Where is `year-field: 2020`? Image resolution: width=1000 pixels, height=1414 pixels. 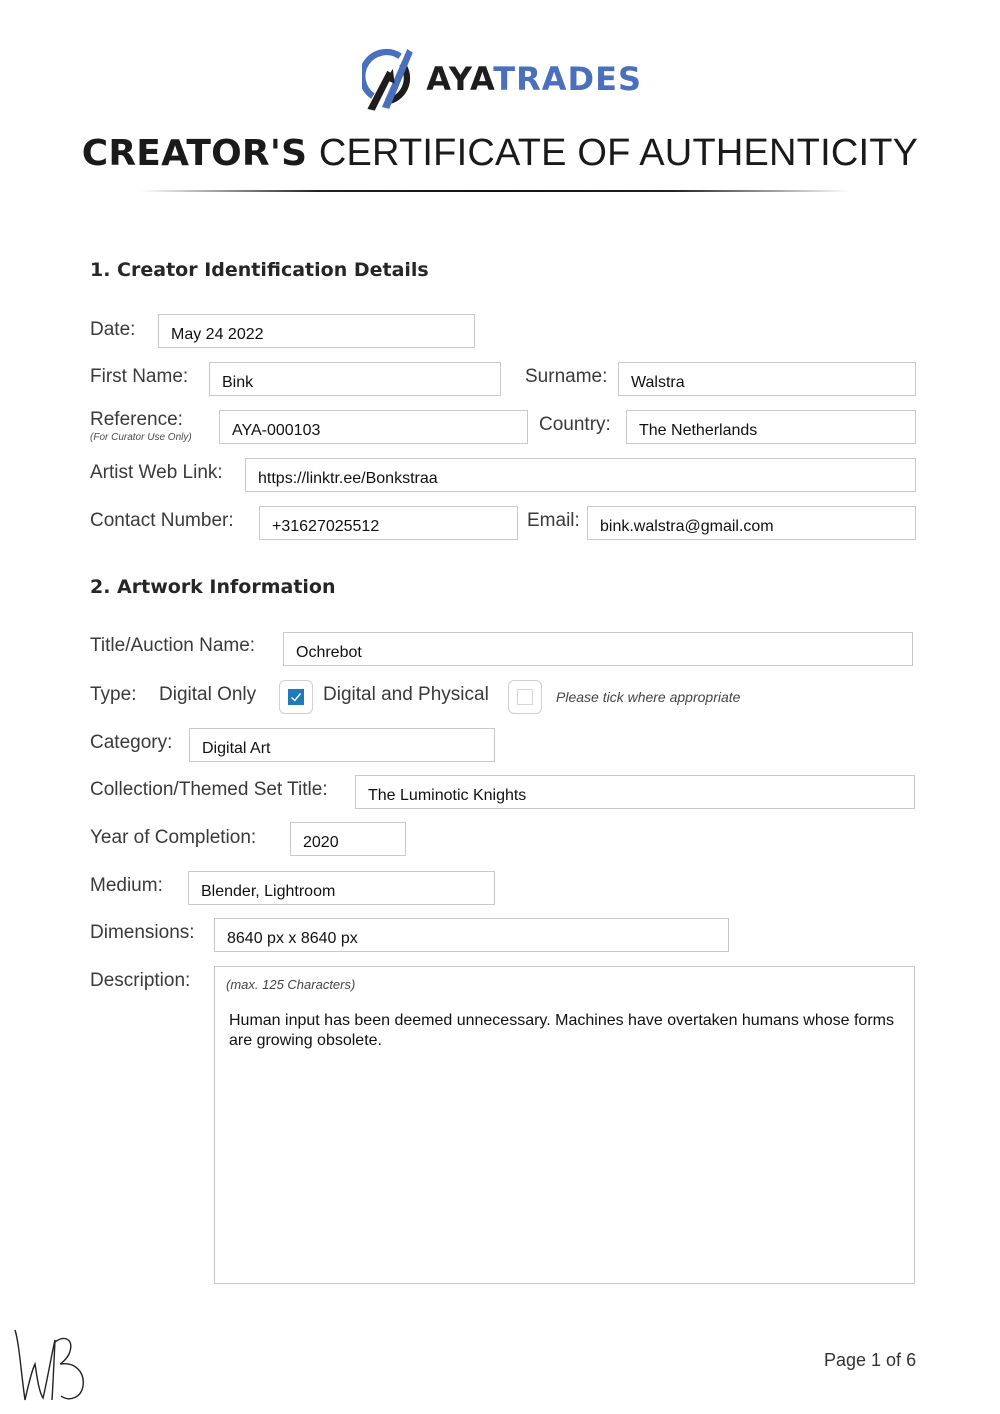 year-field: 2020 is located at coordinates (348, 839).